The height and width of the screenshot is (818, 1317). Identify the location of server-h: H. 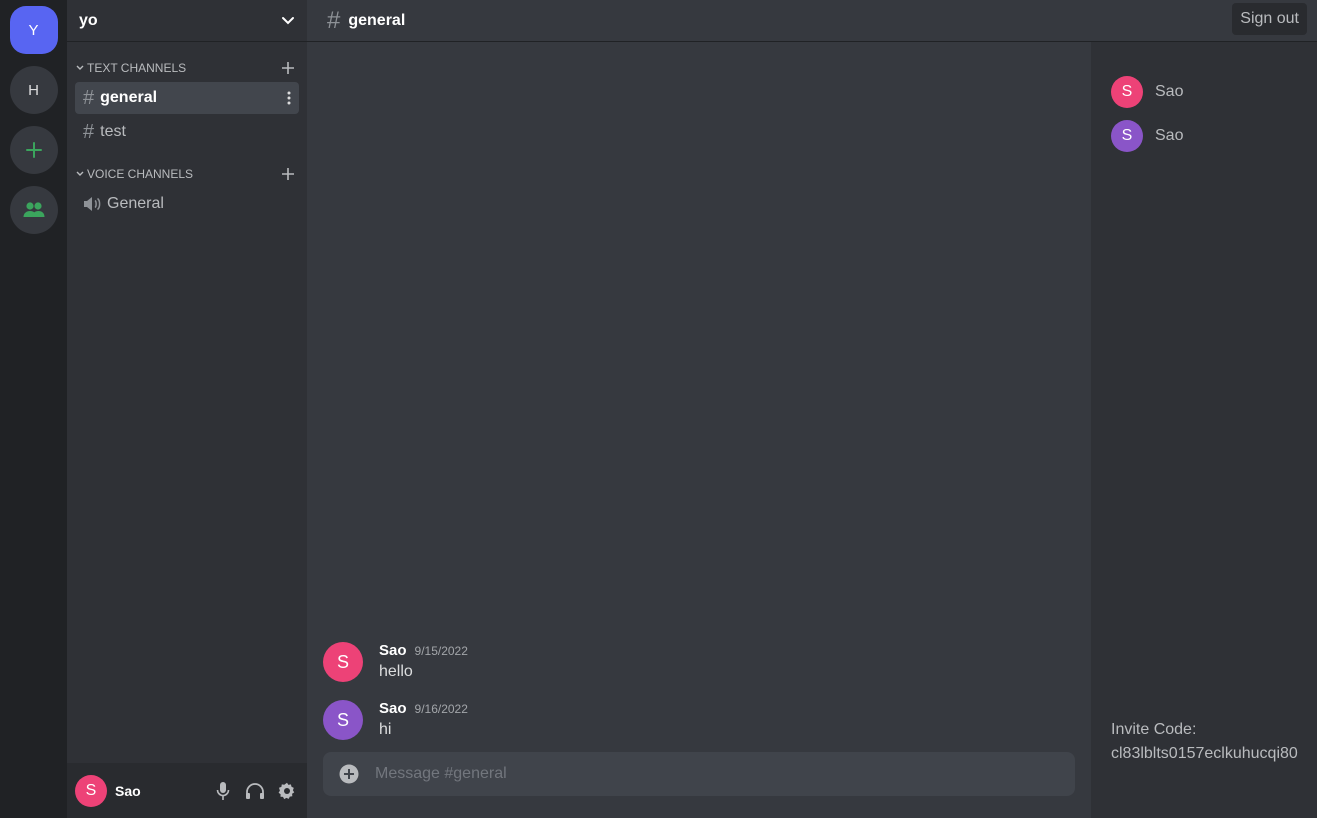
(33, 90).